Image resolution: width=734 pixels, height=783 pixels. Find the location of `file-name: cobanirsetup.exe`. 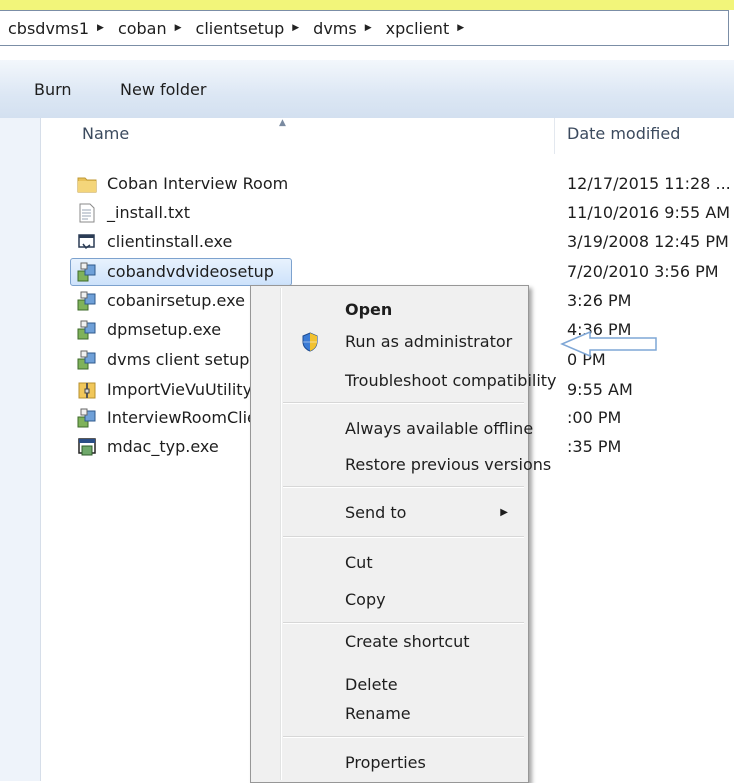

file-name: cobanirsetup.exe is located at coordinates (176, 300).